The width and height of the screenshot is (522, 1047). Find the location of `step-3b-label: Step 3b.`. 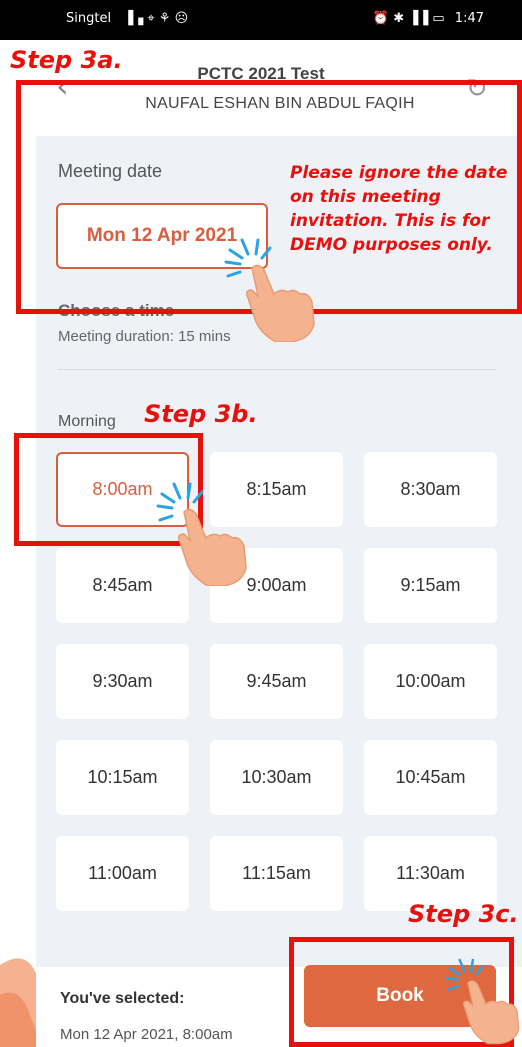

step-3b-label: Step 3b. is located at coordinates (201, 414).